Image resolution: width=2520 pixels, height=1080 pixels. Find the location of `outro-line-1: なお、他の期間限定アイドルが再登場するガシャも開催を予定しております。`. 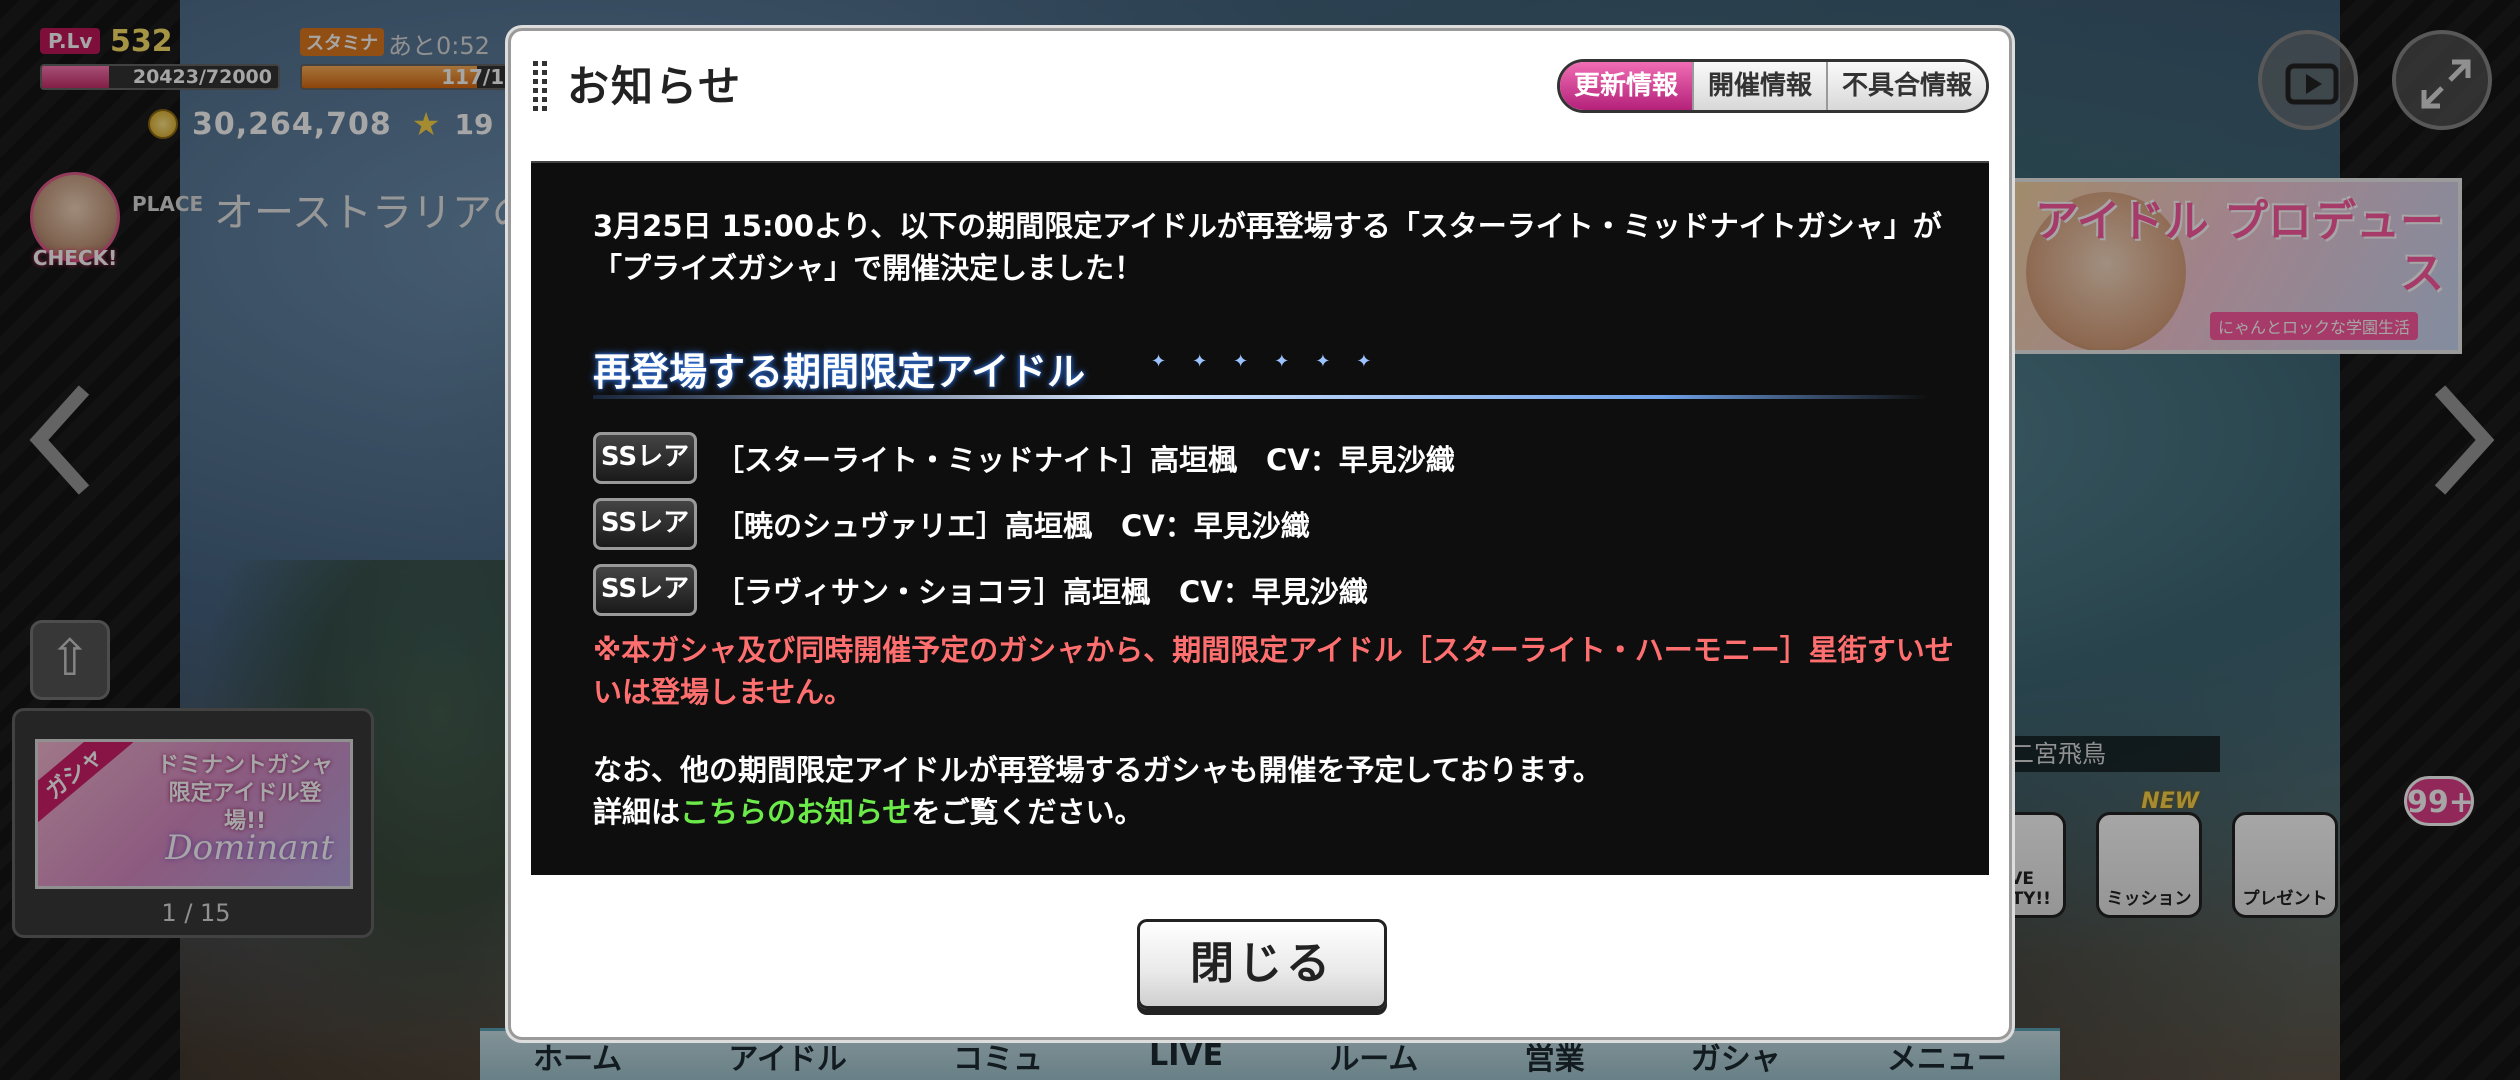

outro-line-1: なお、他の期間限定アイドルが再登場するガシャも開催を予定しております。 is located at coordinates (1097, 770).